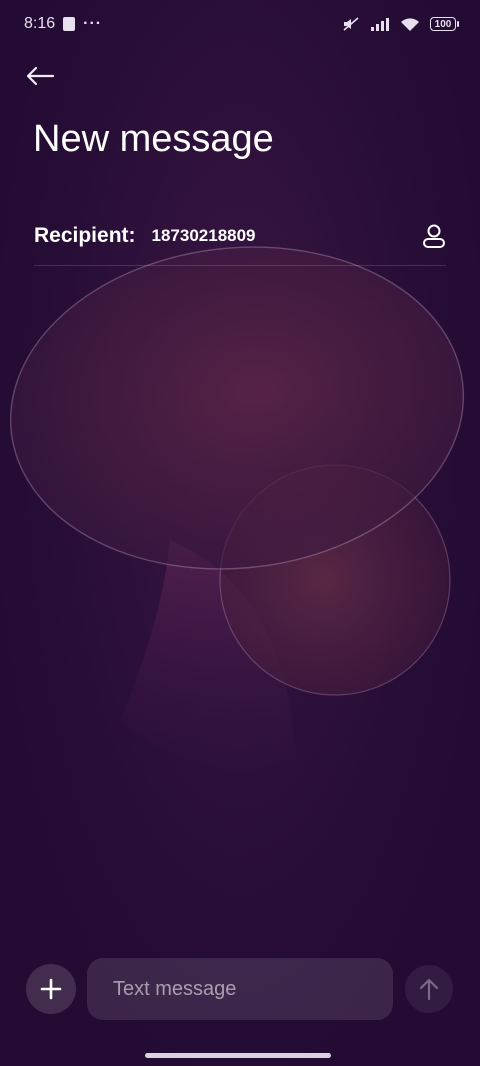  I want to click on add-attachment-button, so click(51, 989).